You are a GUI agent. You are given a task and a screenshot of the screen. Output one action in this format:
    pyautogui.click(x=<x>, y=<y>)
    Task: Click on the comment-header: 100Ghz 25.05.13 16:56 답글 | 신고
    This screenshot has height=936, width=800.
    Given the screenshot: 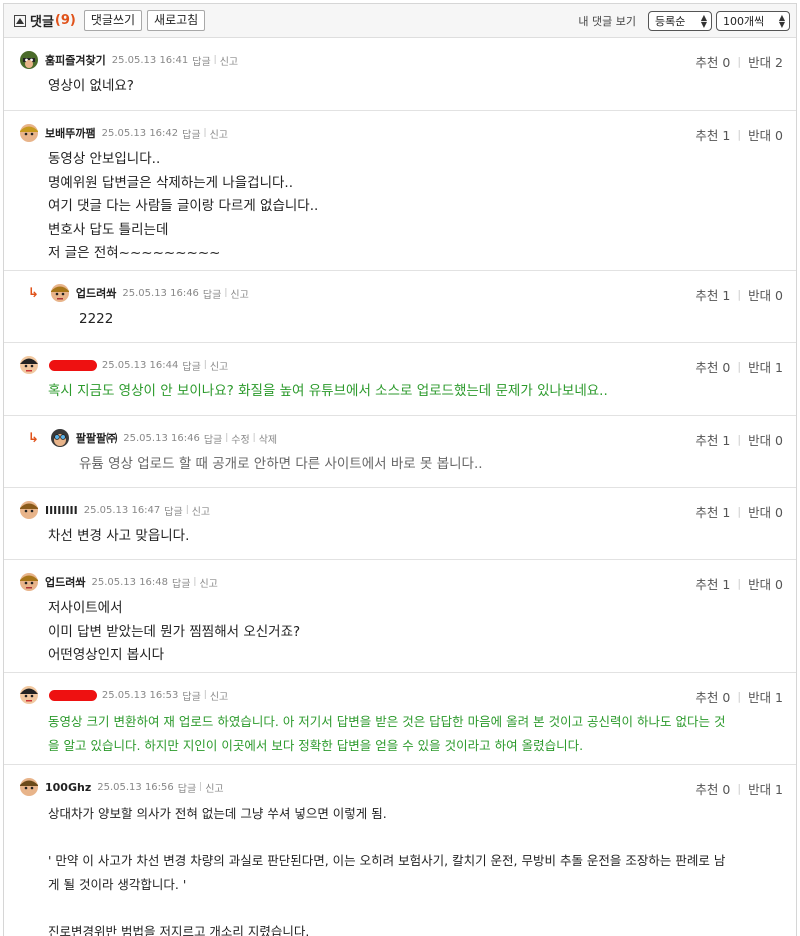 What is the action you would take?
    pyautogui.click(x=121, y=787)
    